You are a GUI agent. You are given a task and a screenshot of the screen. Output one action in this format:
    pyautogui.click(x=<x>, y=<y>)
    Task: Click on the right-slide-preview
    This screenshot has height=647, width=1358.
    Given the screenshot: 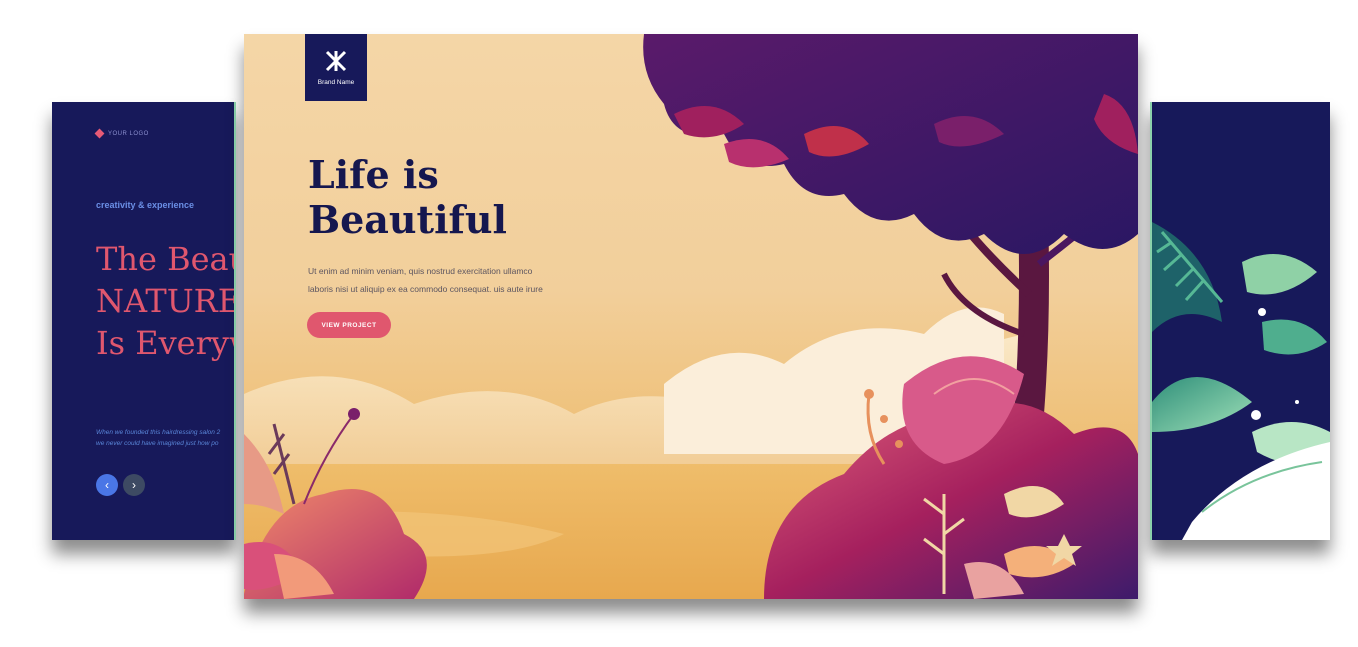 What is the action you would take?
    pyautogui.click(x=1240, y=321)
    